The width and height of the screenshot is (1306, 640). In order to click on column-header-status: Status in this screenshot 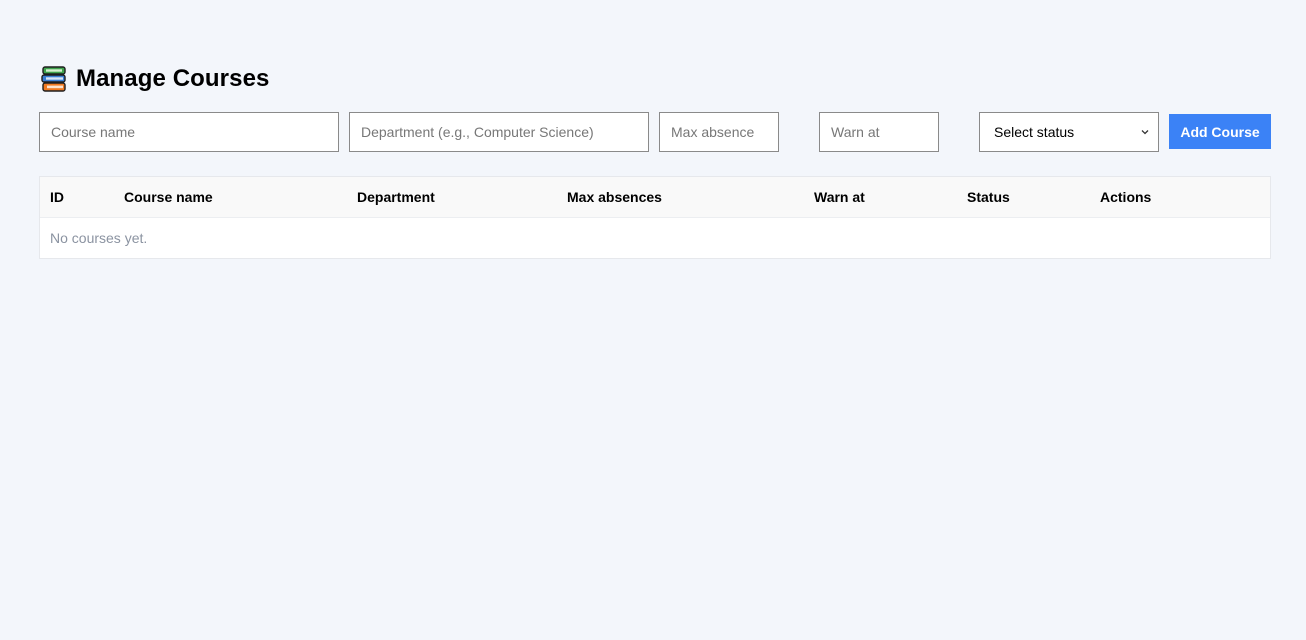, I will do `click(1023, 197)`.